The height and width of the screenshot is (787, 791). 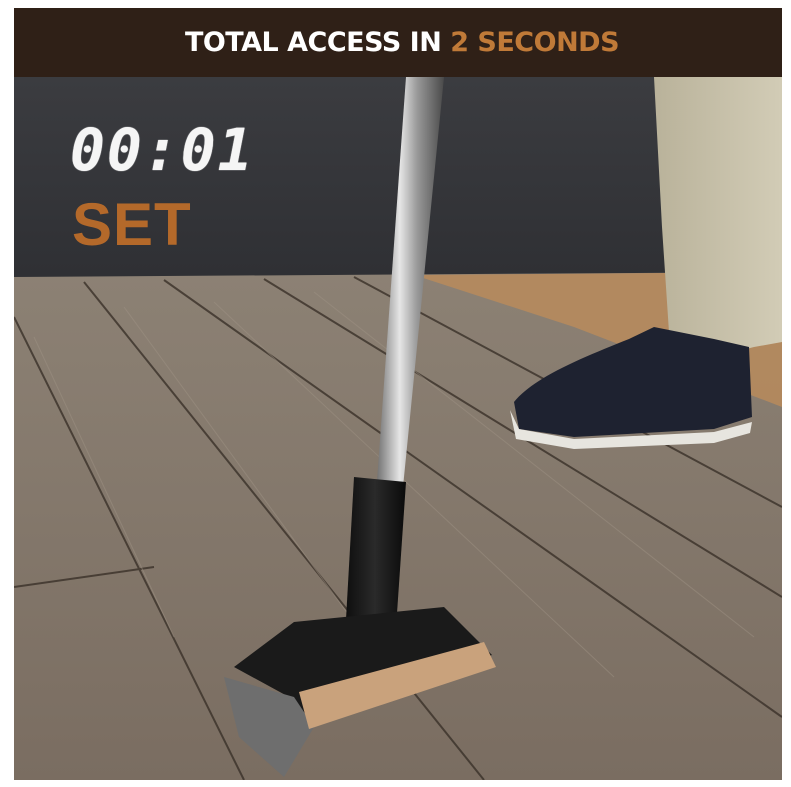 I want to click on headline: TOTAL ACCESS IN 2 SECONDS, so click(x=398, y=42).